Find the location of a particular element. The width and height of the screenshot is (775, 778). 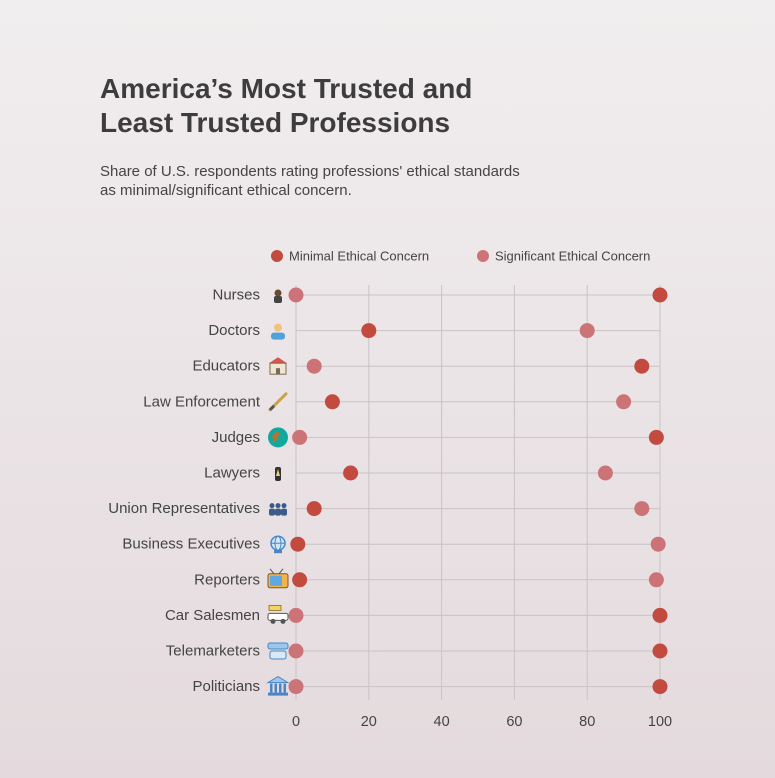

legend-marker-minimal is located at coordinates (277, 256).